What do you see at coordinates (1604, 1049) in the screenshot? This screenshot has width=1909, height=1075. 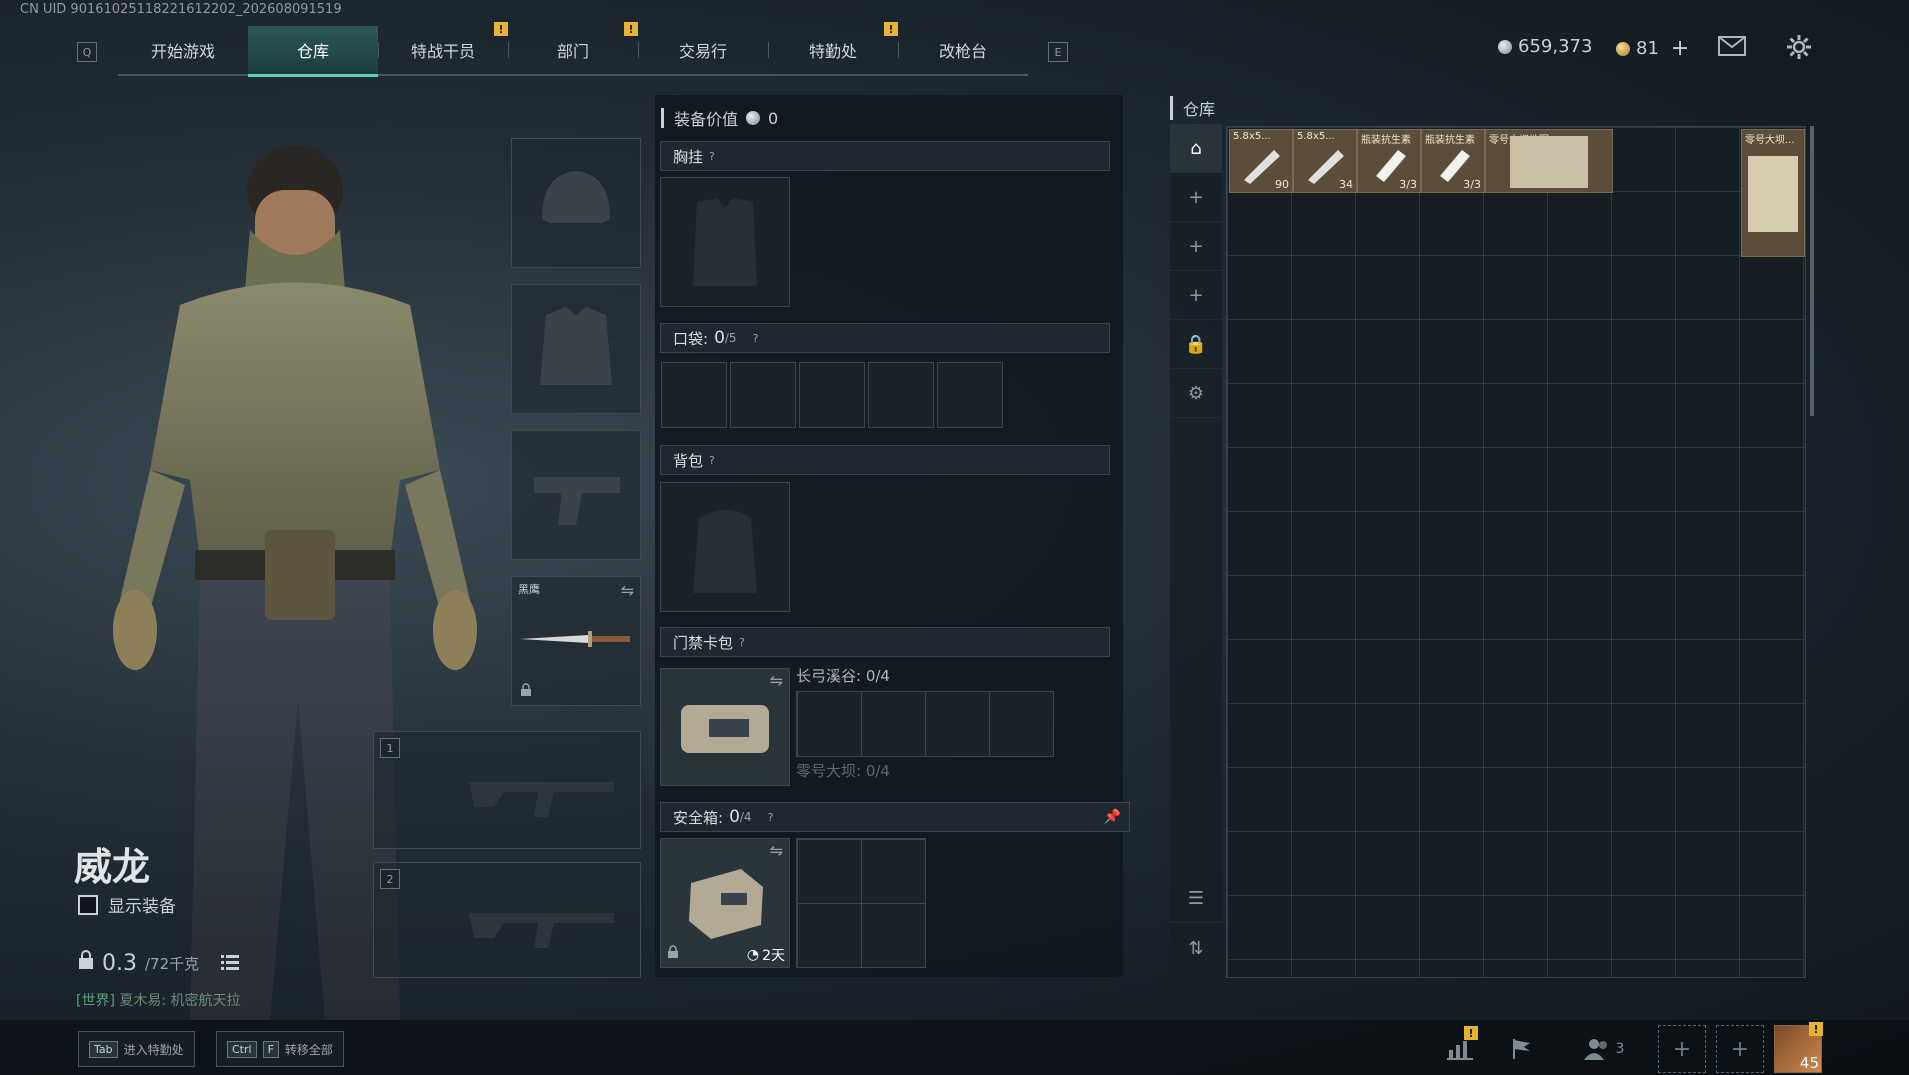 I see `friends-button: 3` at bounding box center [1604, 1049].